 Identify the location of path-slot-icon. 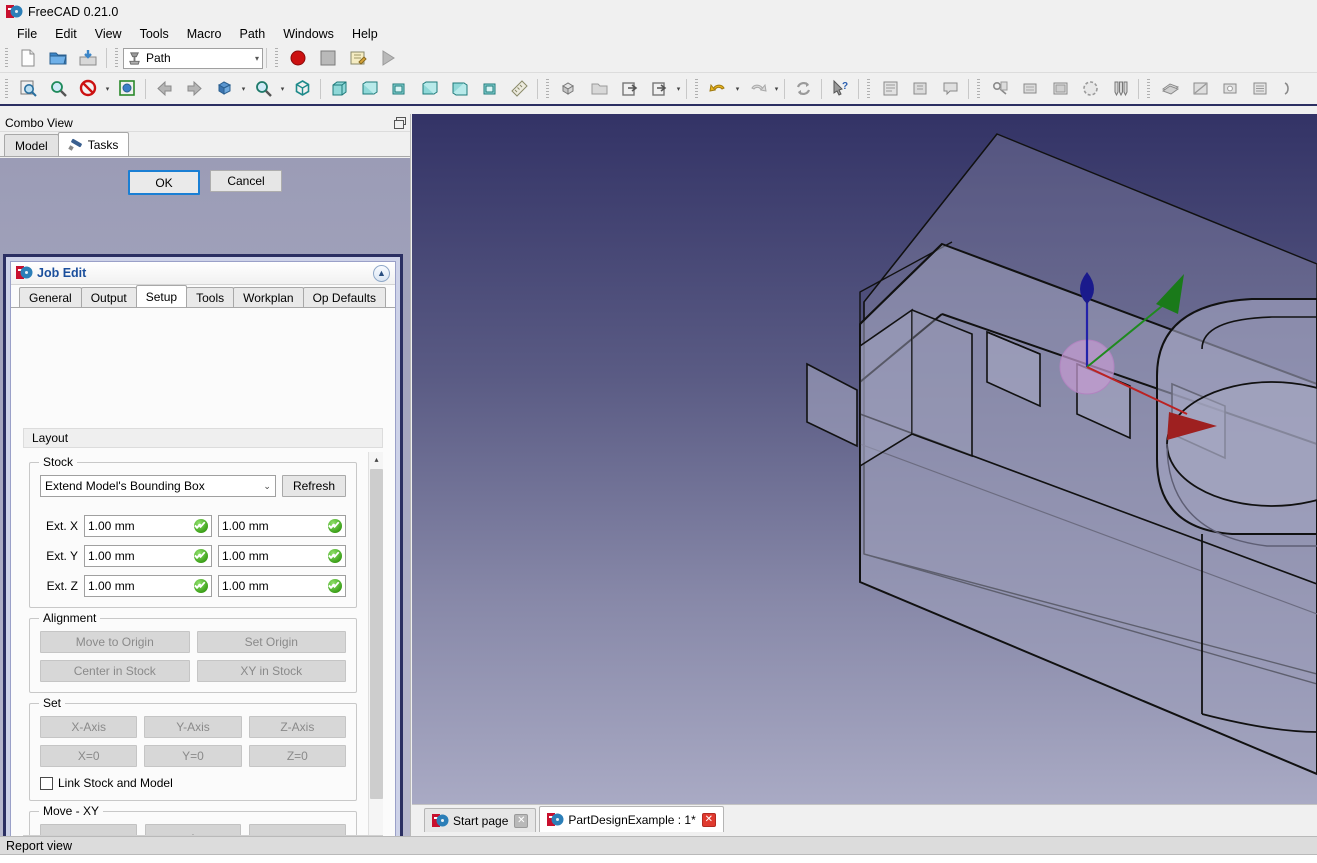
(1260, 88).